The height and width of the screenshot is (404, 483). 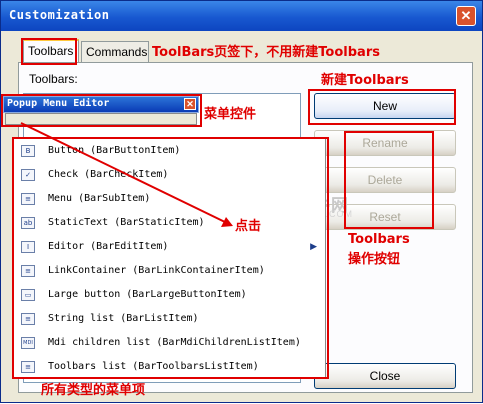 I want to click on click-arrow-line, so click(x=124, y=173).